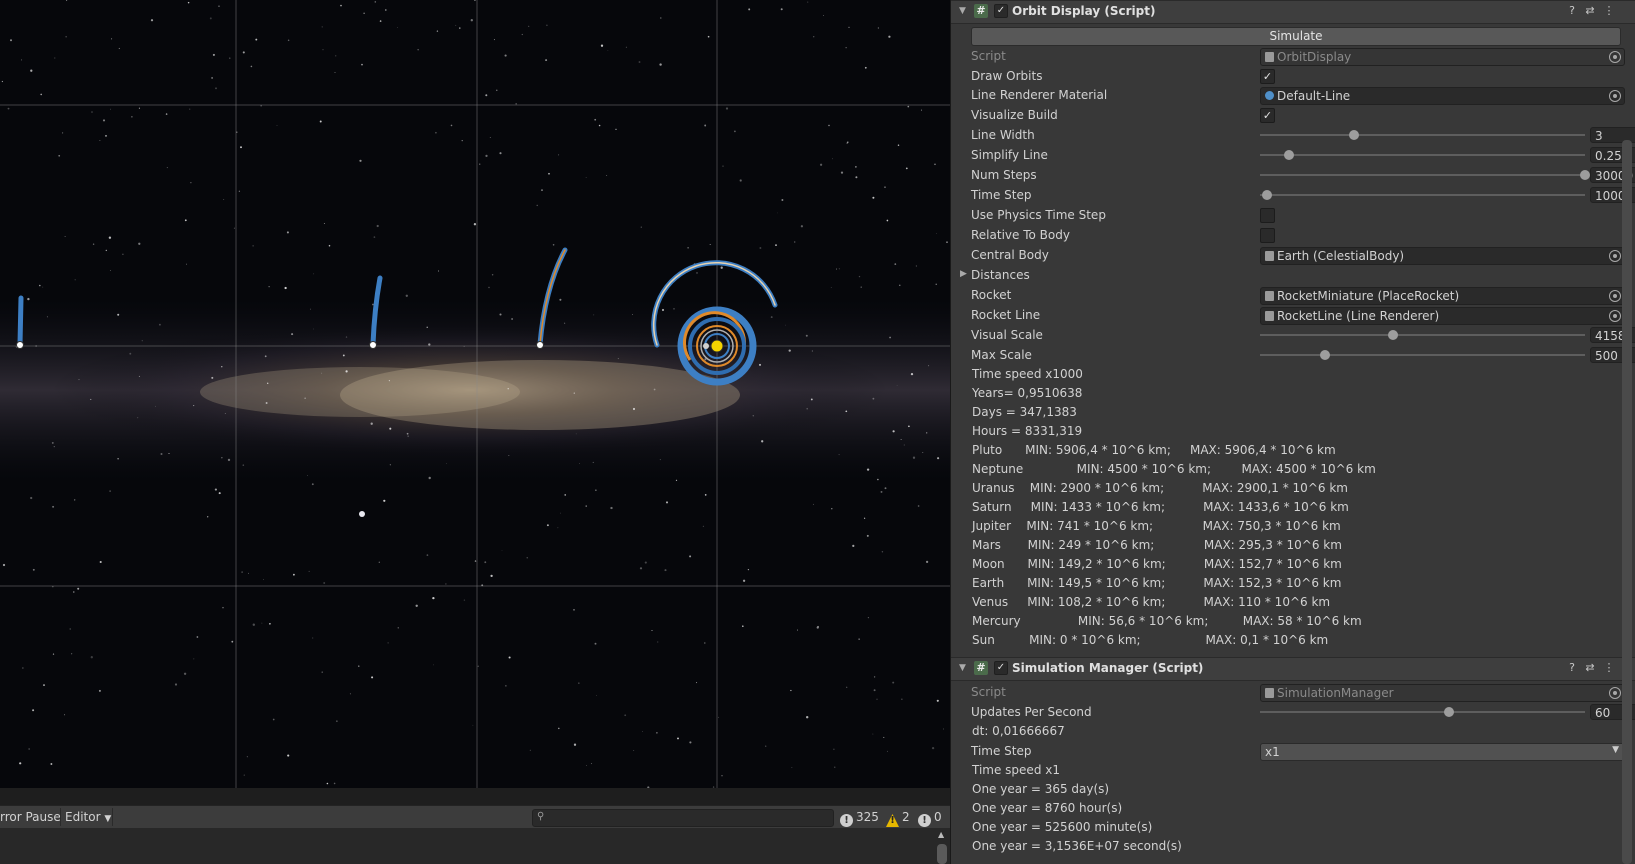  I want to click on draw-orbits-checkbox: ✓, so click(1267, 76).